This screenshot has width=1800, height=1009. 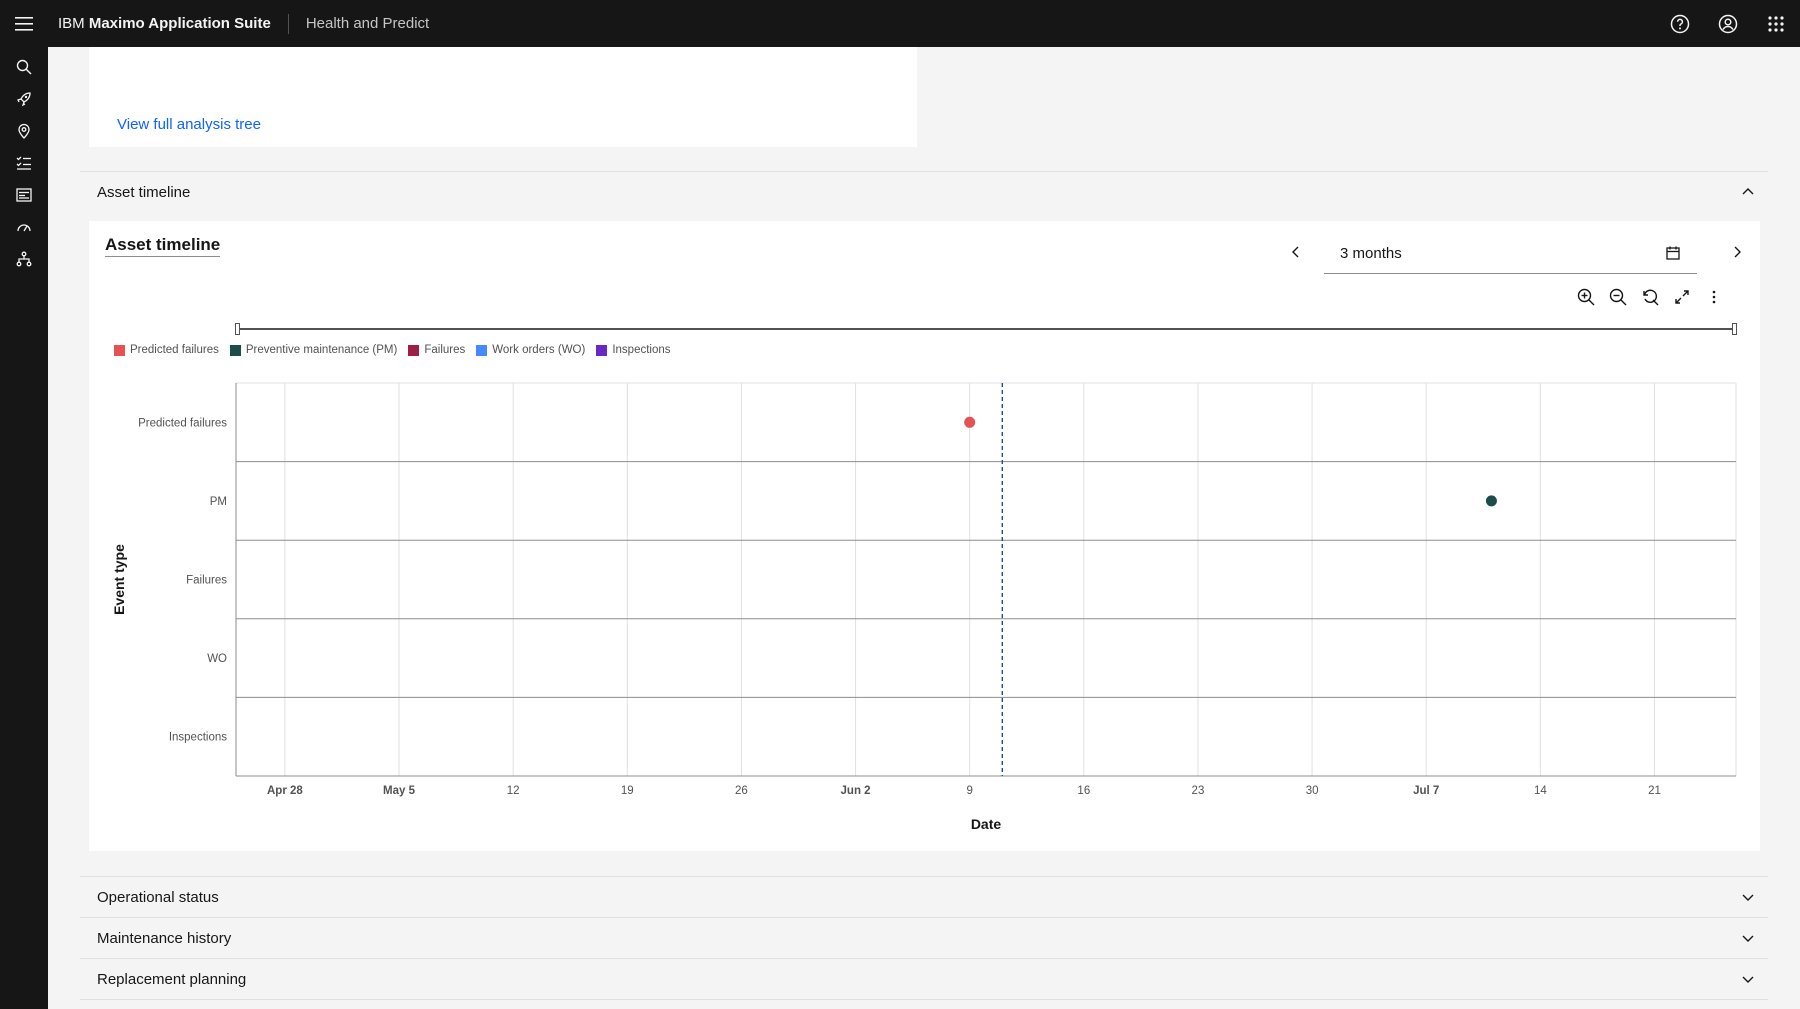 What do you see at coordinates (182, 423) in the screenshot?
I see `y-category-label: Predicted failures` at bounding box center [182, 423].